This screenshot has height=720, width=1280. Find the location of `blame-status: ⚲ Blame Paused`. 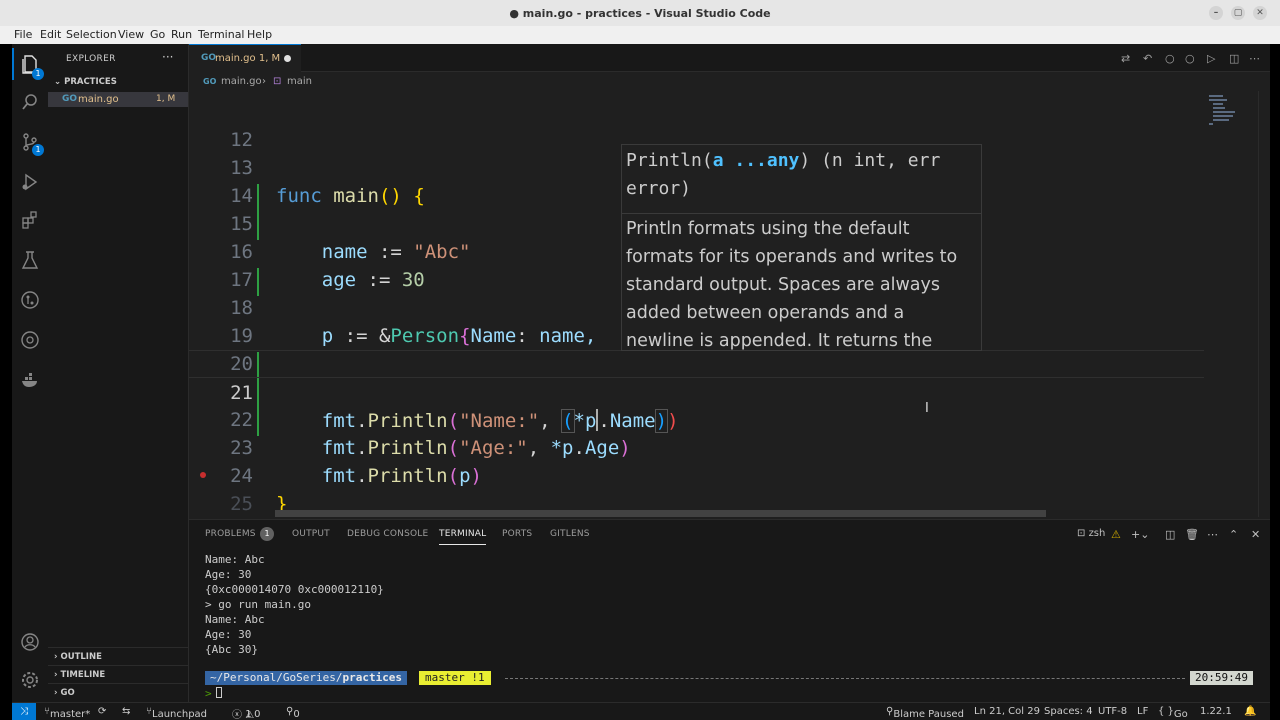

blame-status: ⚲ Blame Paused is located at coordinates (925, 713).